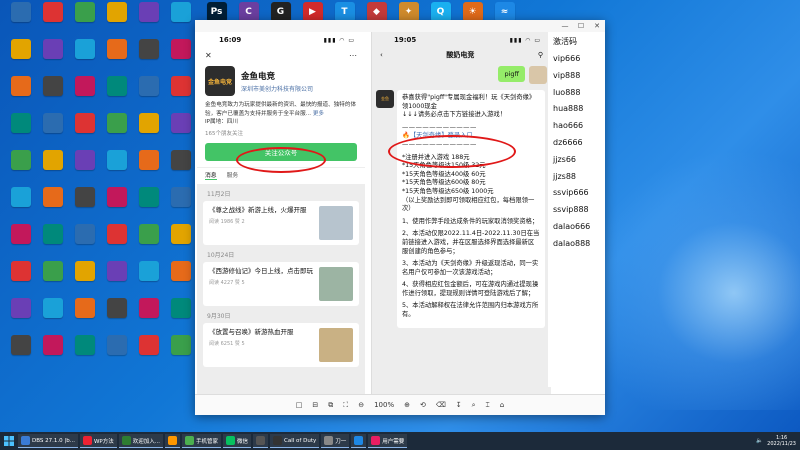 The image size is (800, 450). Describe the element at coordinates (315, 405) in the screenshot. I see `toolbar-icon: ⊟` at that location.